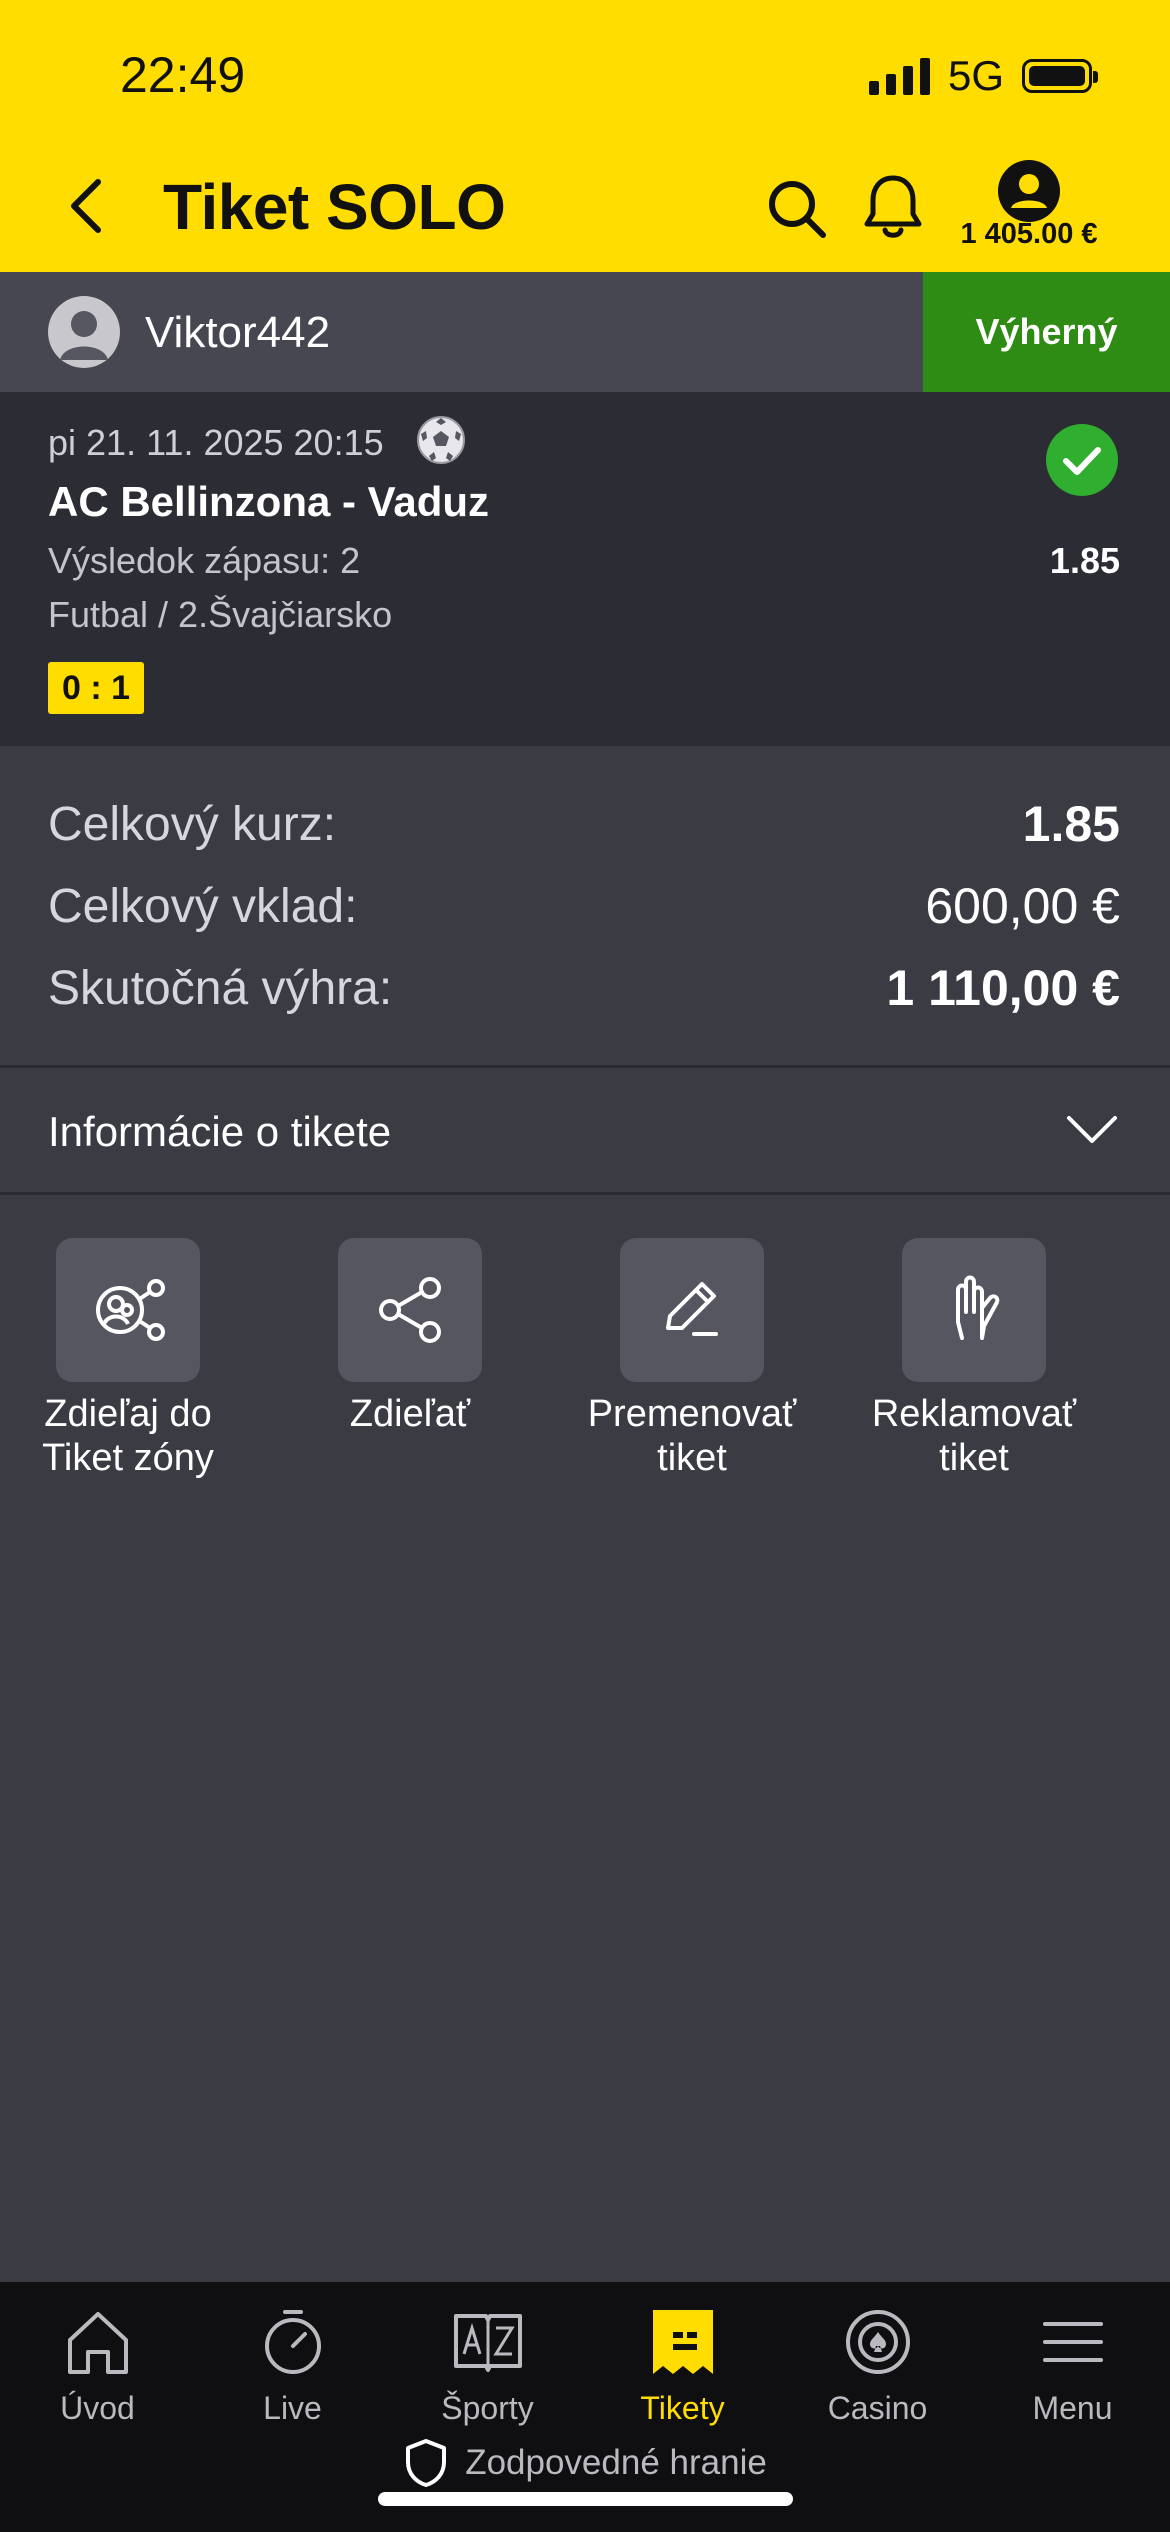 Image resolution: width=1170 pixels, height=2532 pixels. Describe the element at coordinates (269, 501) in the screenshot. I see `match-teams: AC Bellinzona - Vaduz` at that location.